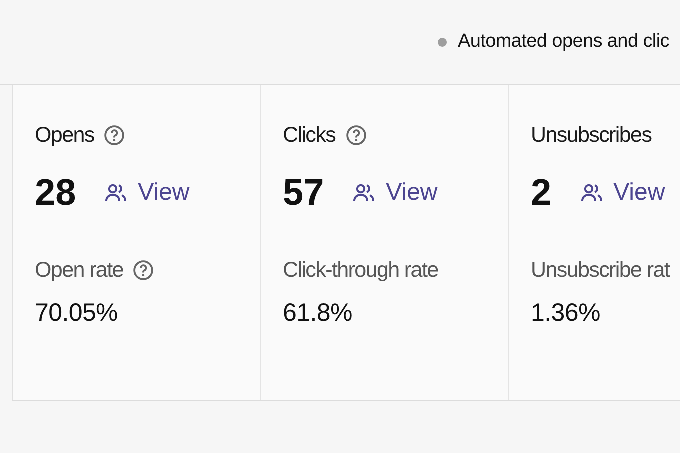 The width and height of the screenshot is (680, 453). I want to click on rate-value: 1.36%, so click(565, 313).